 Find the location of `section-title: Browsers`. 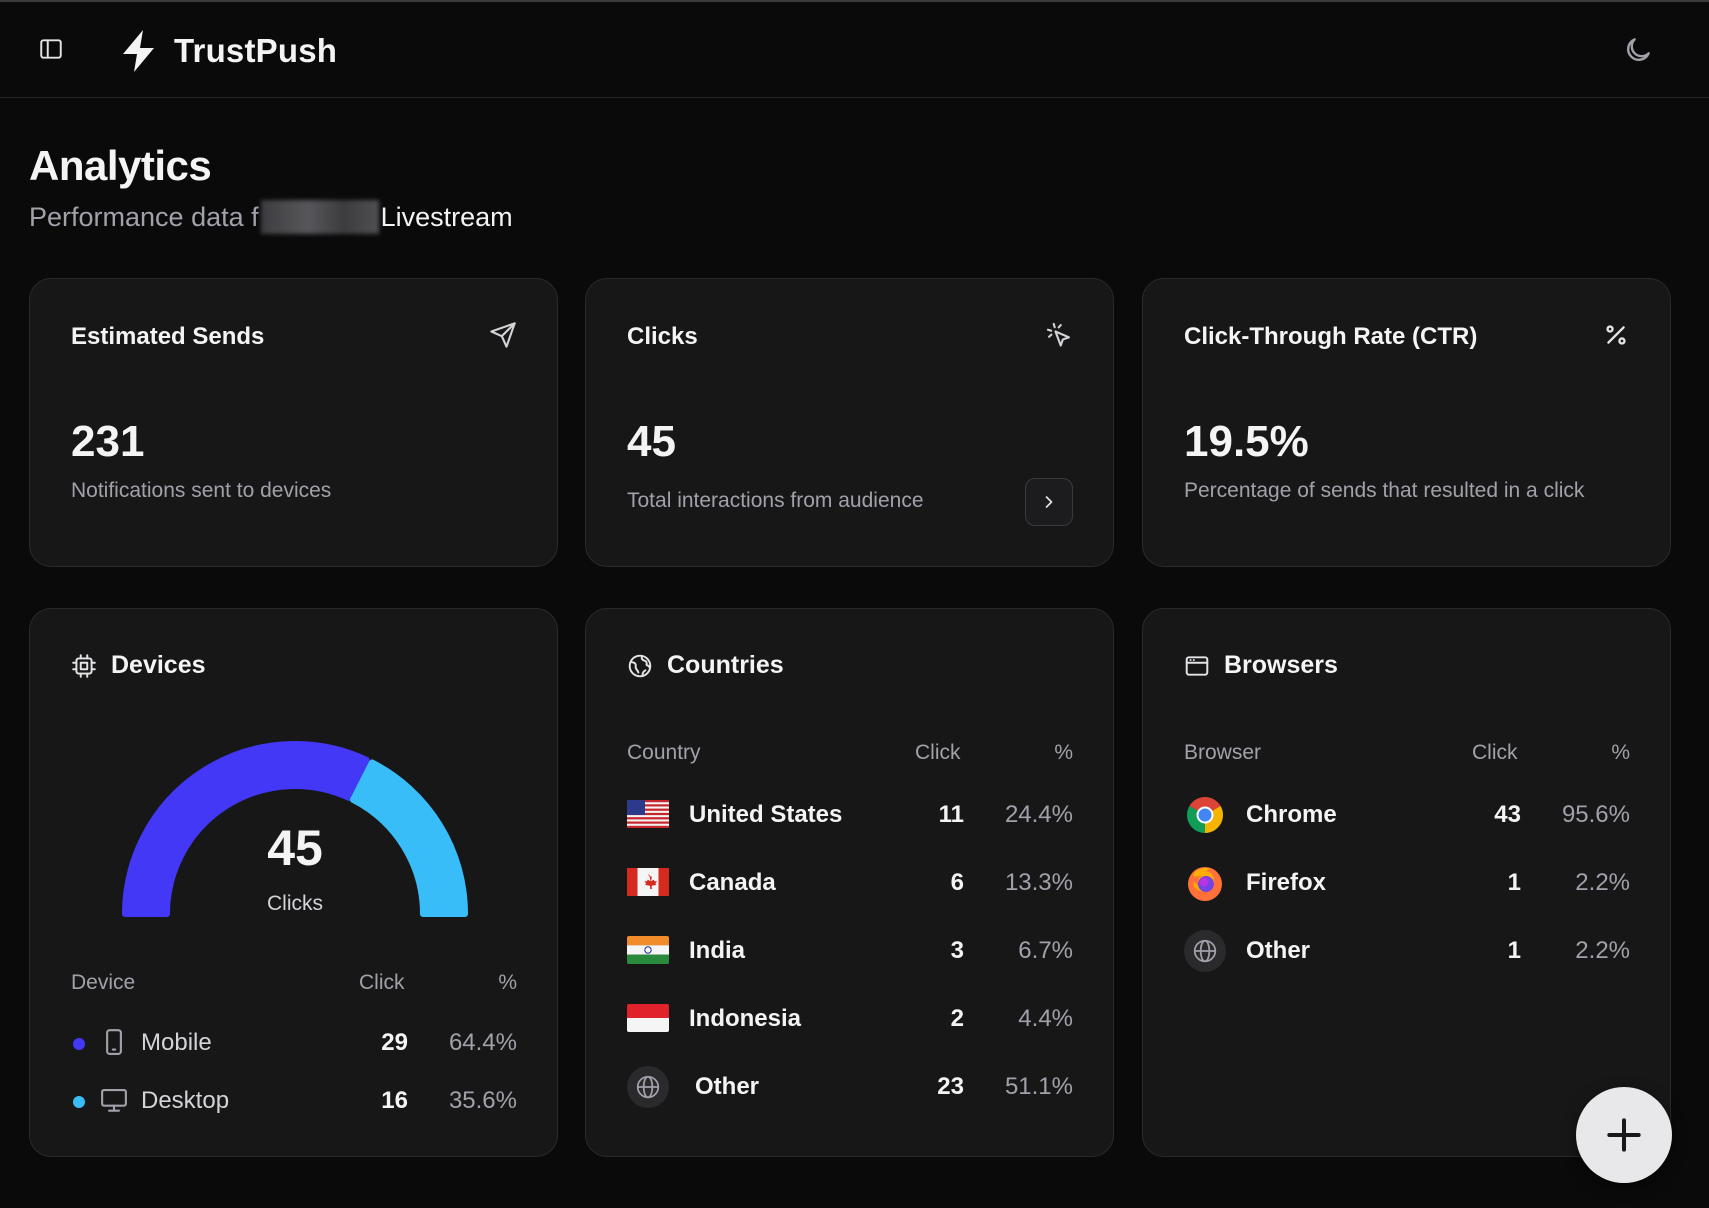

section-title: Browsers is located at coordinates (1281, 665).